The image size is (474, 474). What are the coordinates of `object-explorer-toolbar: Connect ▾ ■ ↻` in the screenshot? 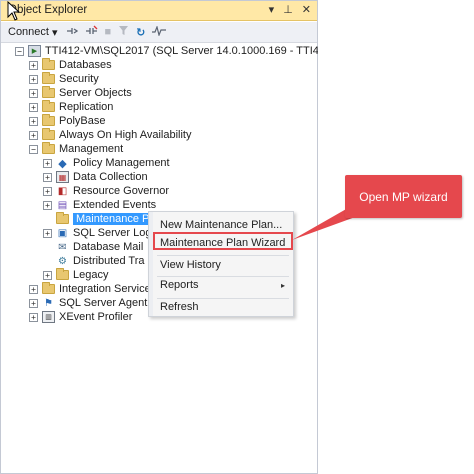 It's located at (159, 32).